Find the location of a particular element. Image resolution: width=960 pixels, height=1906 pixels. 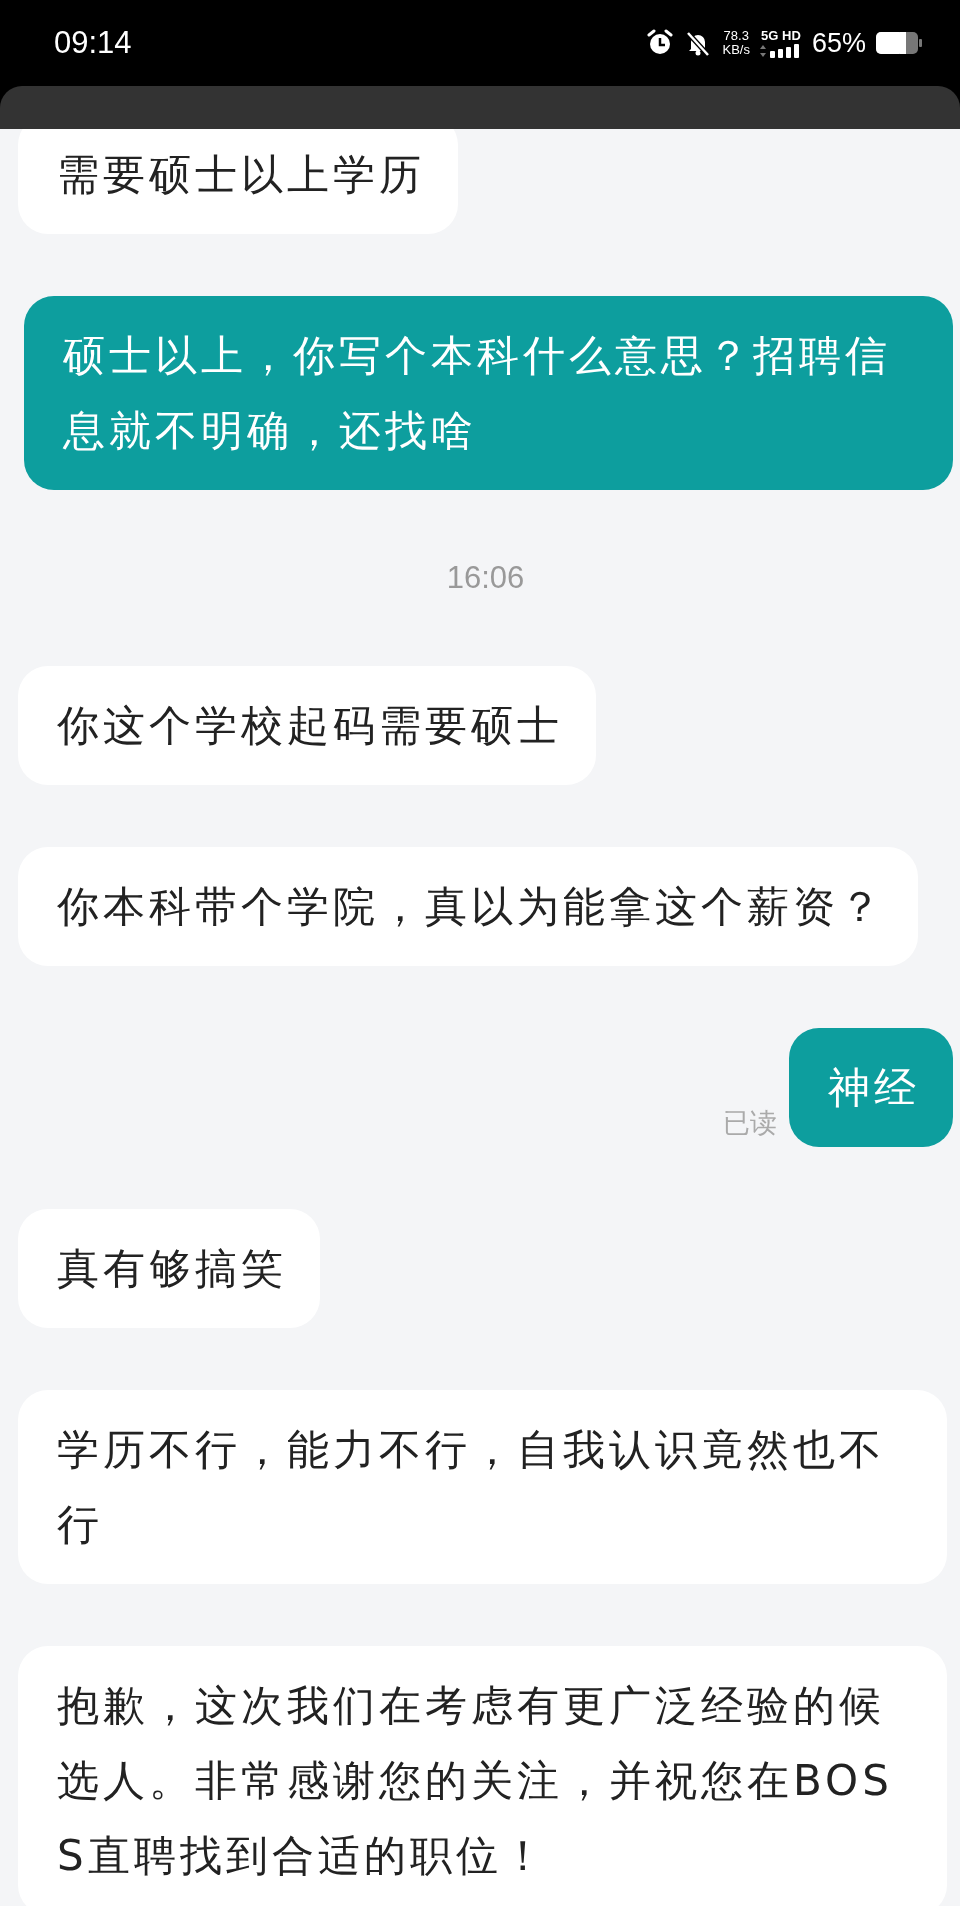

received-message-bubble: 抱歉，这次我们在考虑有更广泛经验的候选人。非常感谢您的关注，并祝您在BOSS直聘找到合适的职位！ is located at coordinates (482, 1776).